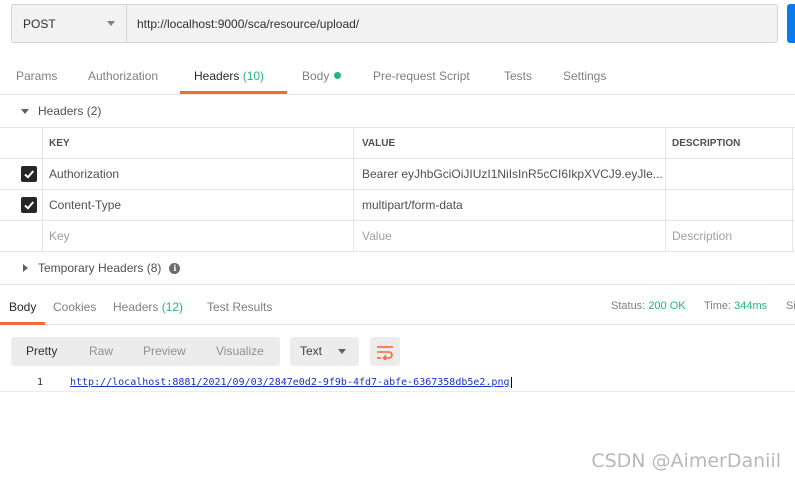 The height and width of the screenshot is (479, 795). Describe the element at coordinates (718, 306) in the screenshot. I see `time-label: Time:` at that location.